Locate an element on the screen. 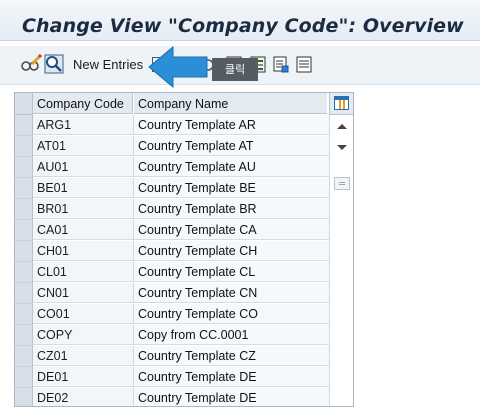 The width and height of the screenshot is (480, 407). company-name-cell: Country Template CL is located at coordinates (231, 272).